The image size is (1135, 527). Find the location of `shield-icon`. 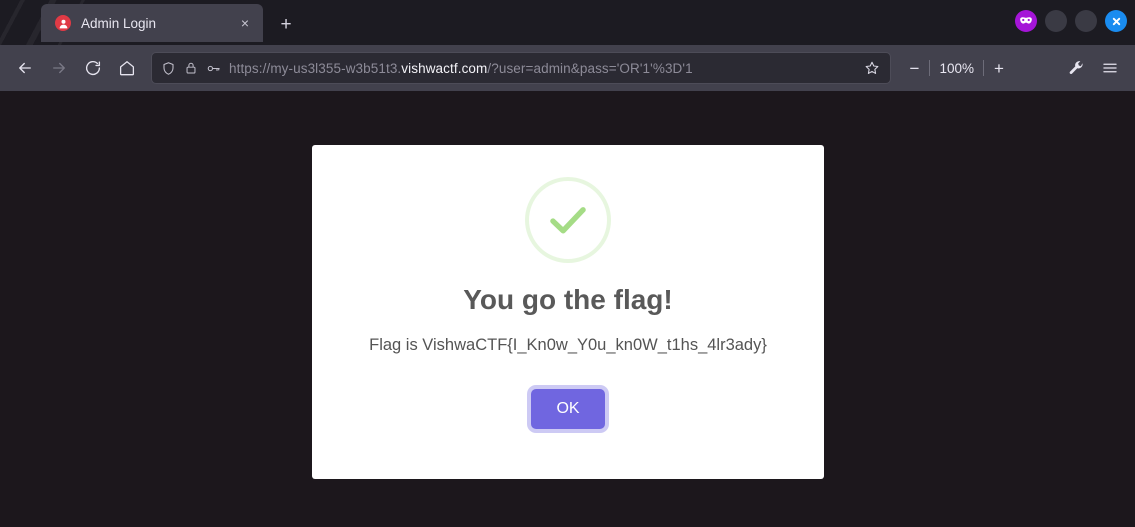

shield-icon is located at coordinates (168, 68).